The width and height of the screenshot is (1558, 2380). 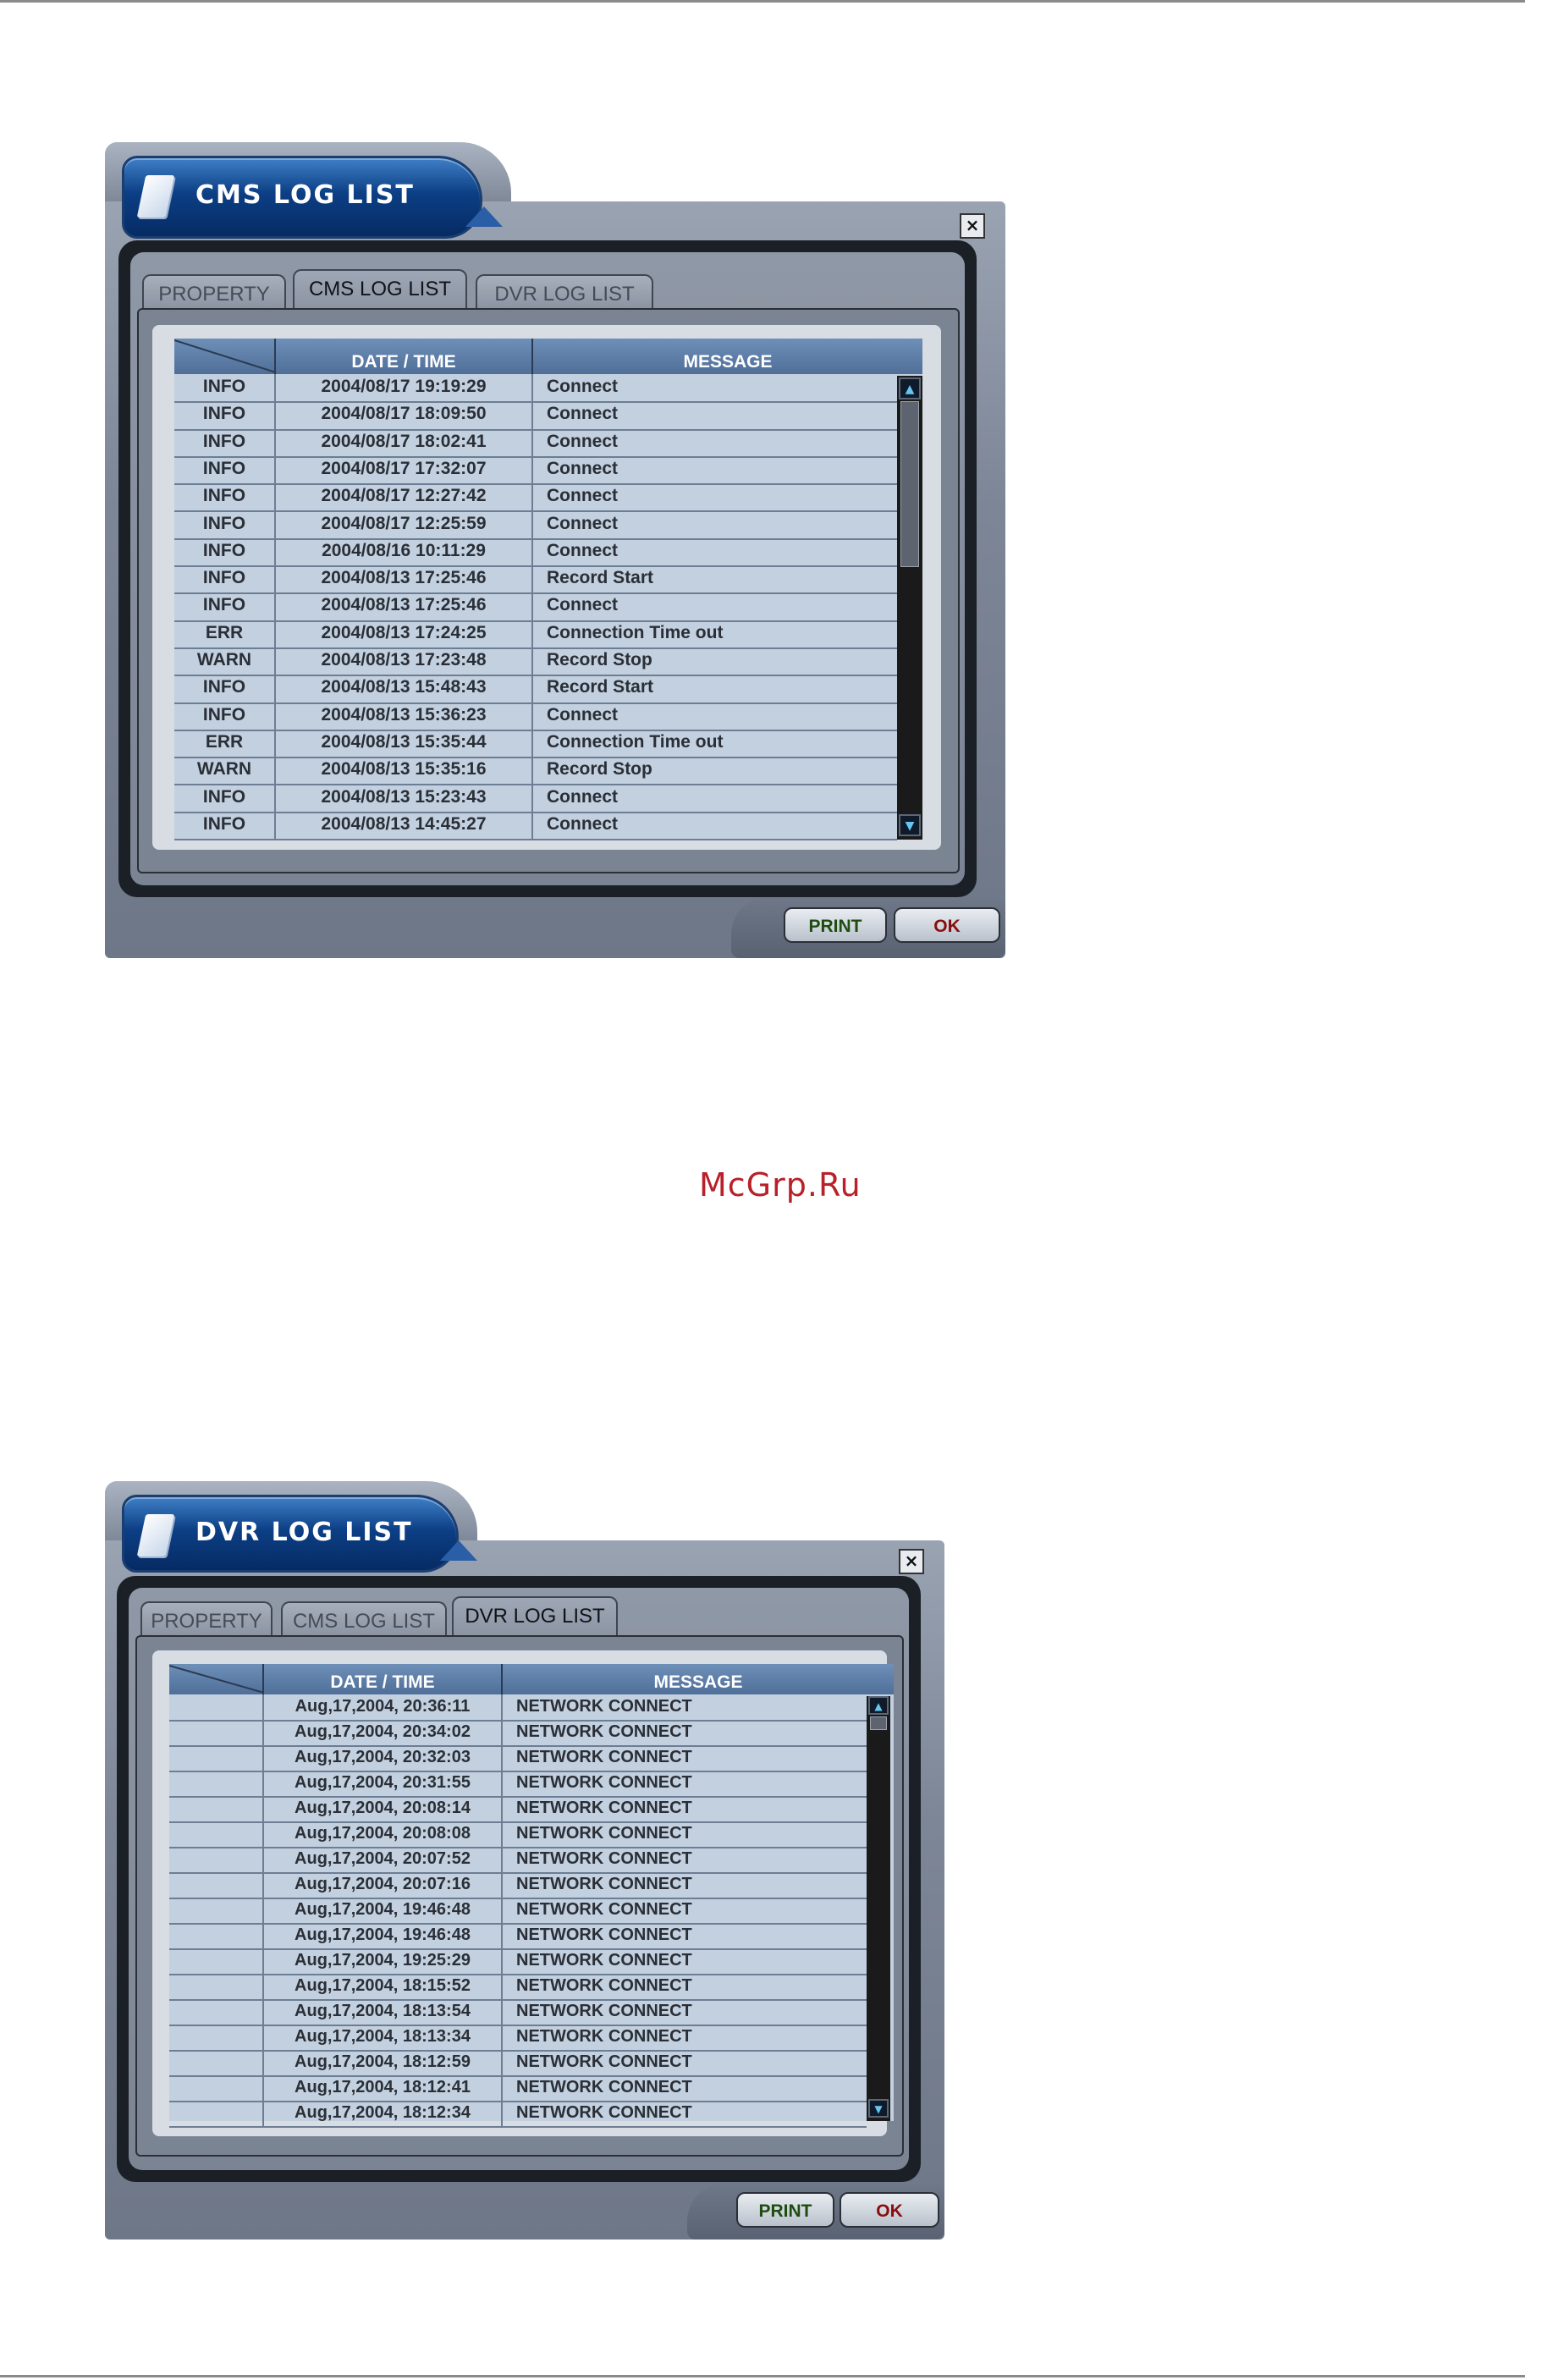 I want to click on table-row: Aug,17,2004, 20:08:08 NETWORK CONNECT, so click(x=518, y=1834).